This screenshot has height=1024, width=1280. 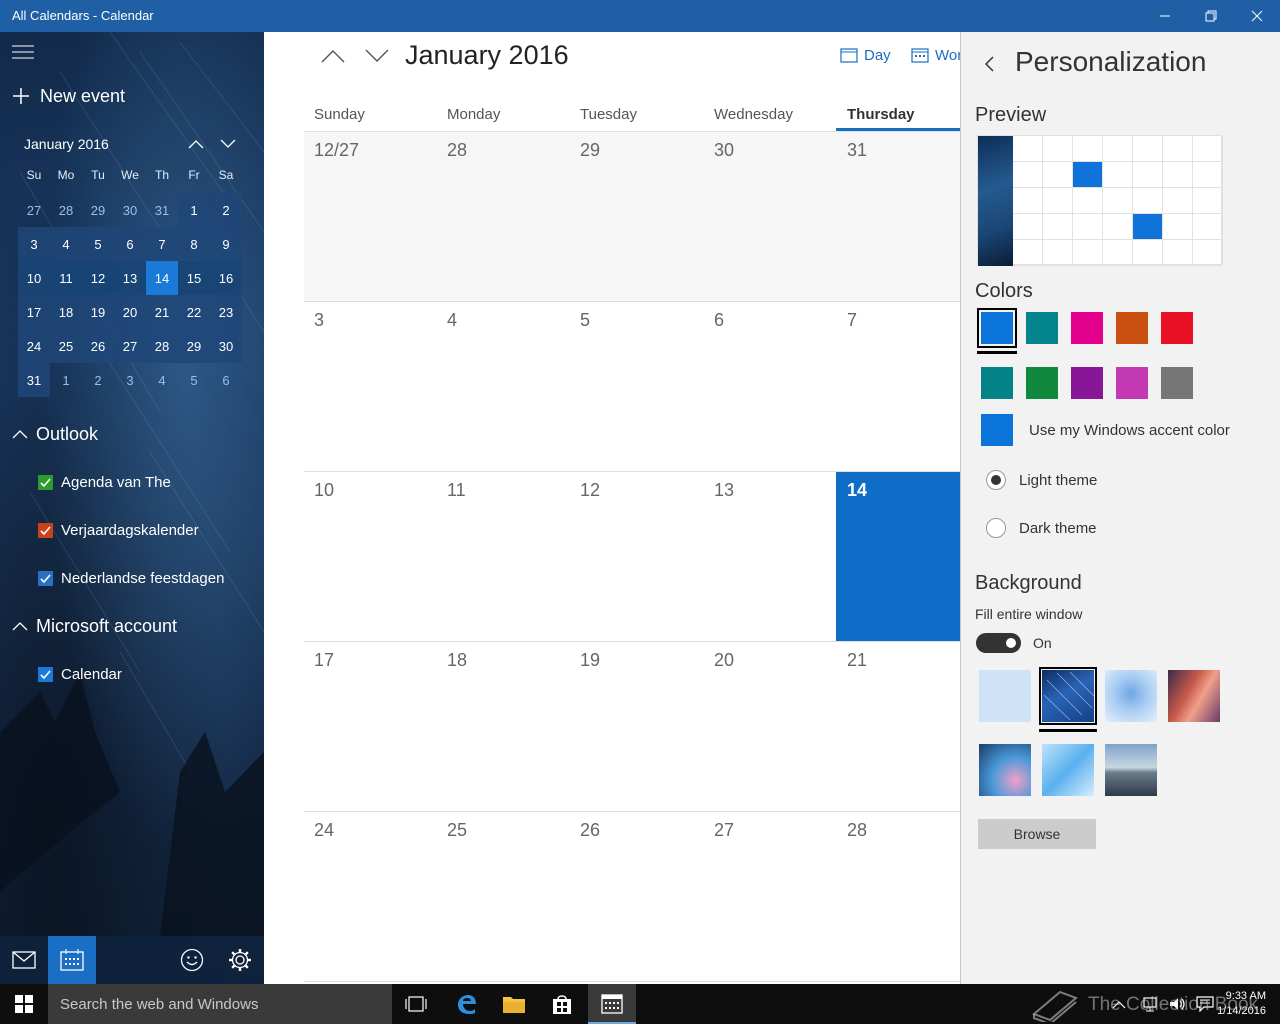 I want to click on group-microsoft-account: Microsoft account, so click(x=94, y=626).